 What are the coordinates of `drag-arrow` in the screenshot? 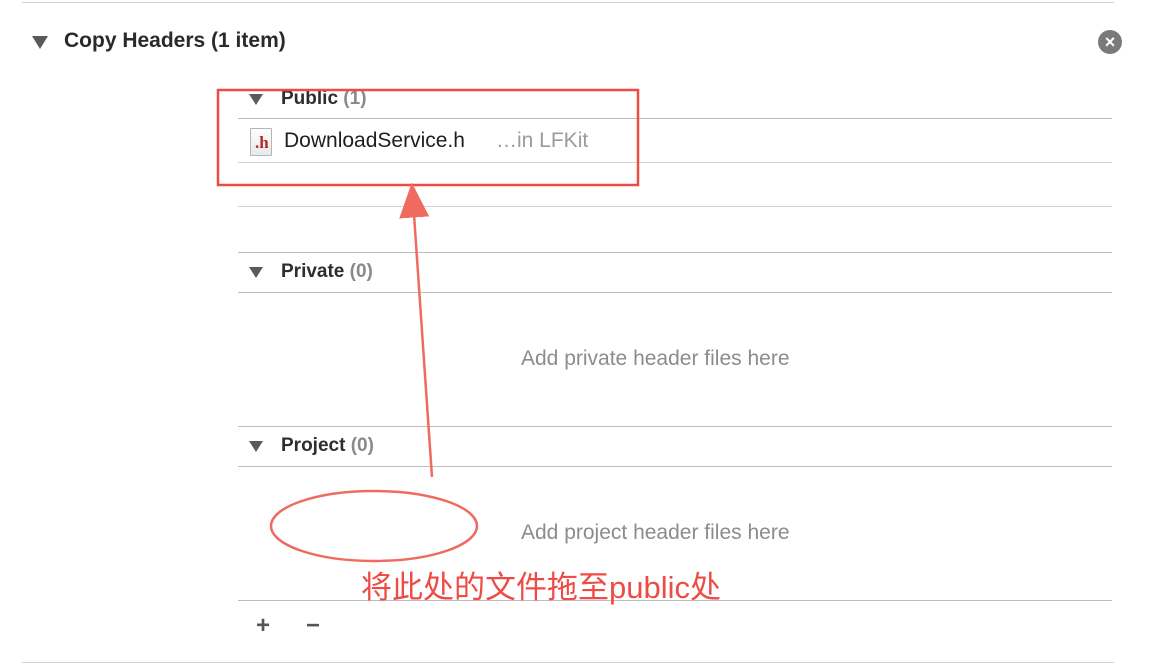 It's located at (416, 330).